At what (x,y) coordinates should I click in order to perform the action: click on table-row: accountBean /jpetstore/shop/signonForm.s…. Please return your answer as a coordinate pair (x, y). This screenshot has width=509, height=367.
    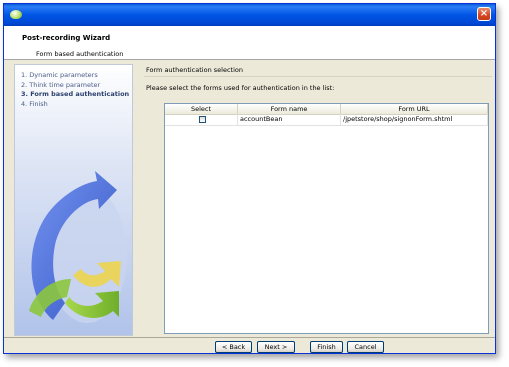
    Looking at the image, I should click on (326, 120).